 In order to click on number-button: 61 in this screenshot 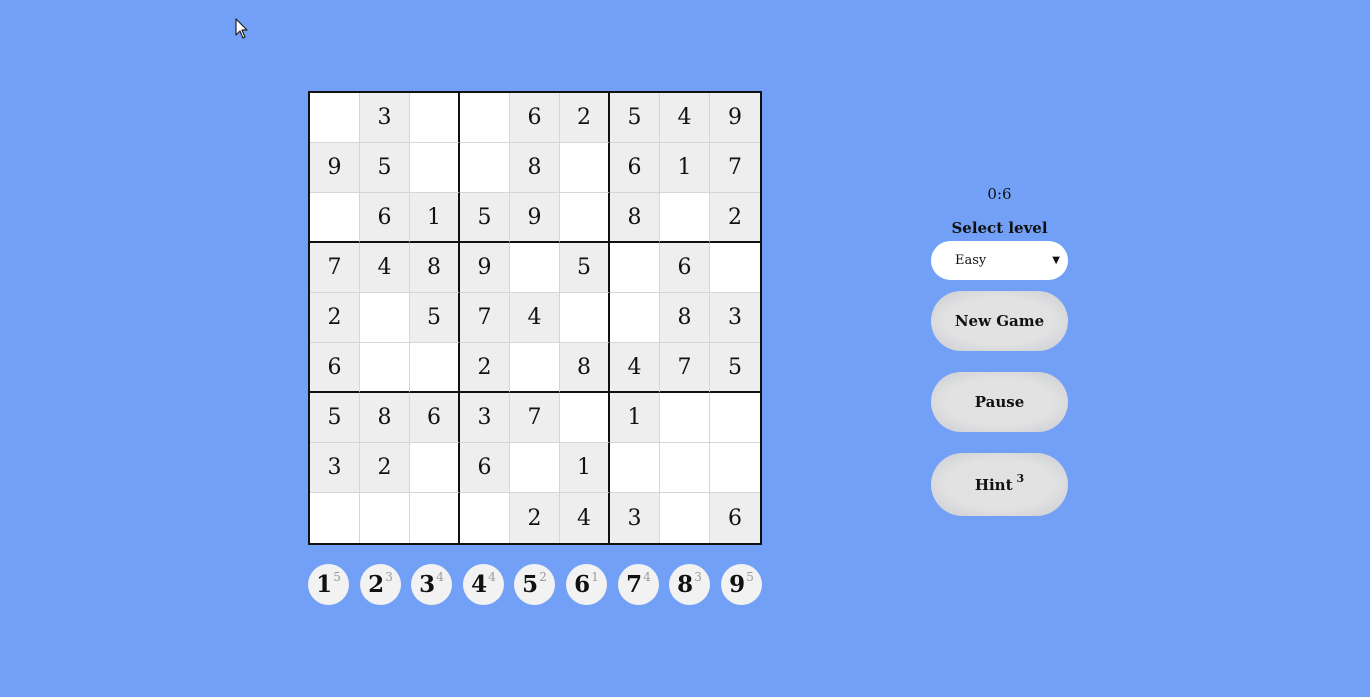, I will do `click(586, 584)`.